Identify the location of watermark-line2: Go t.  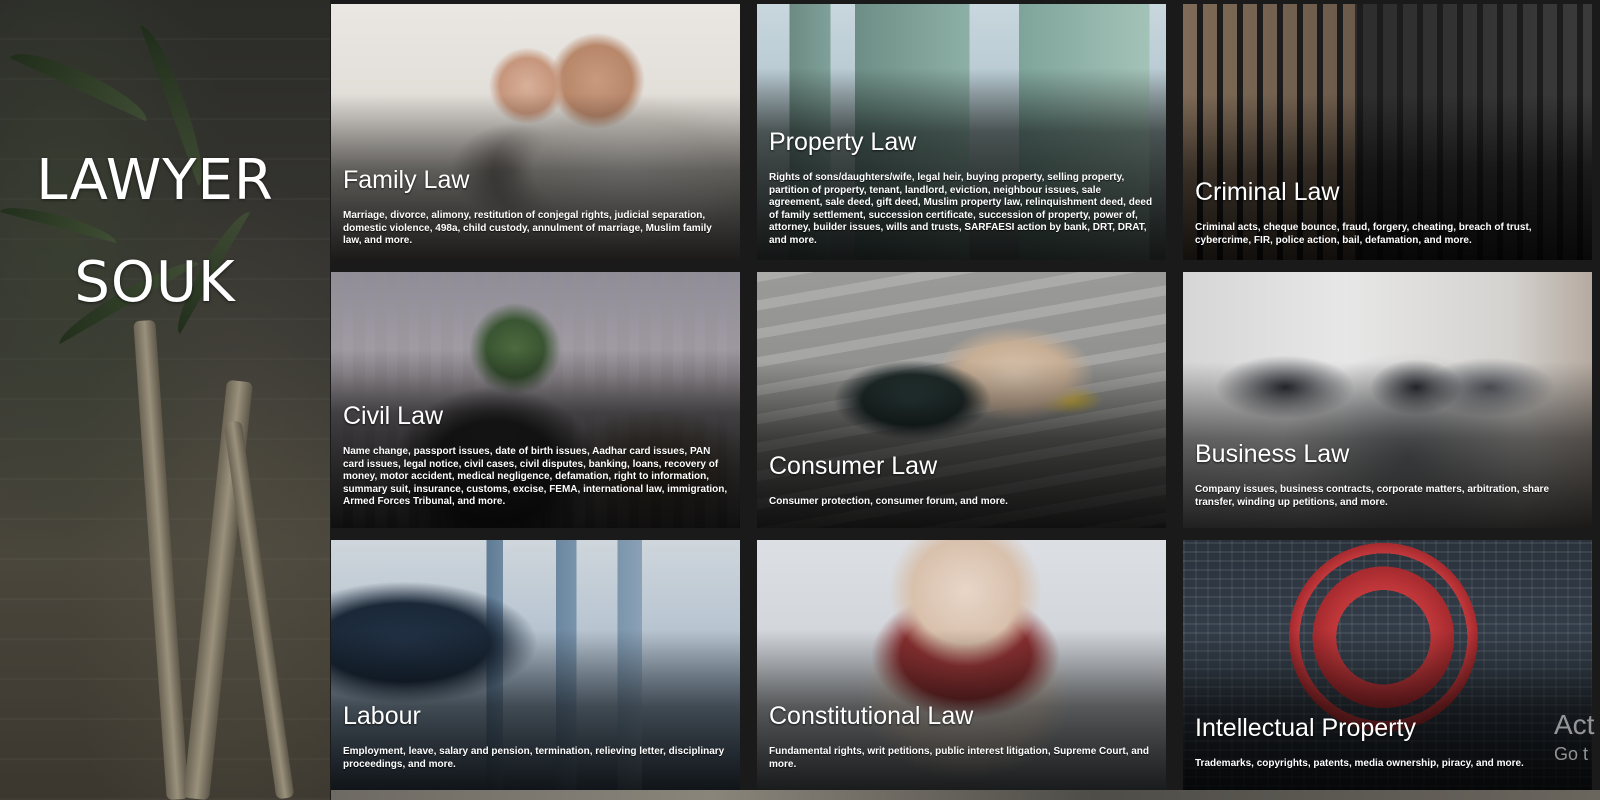
(1571, 754).